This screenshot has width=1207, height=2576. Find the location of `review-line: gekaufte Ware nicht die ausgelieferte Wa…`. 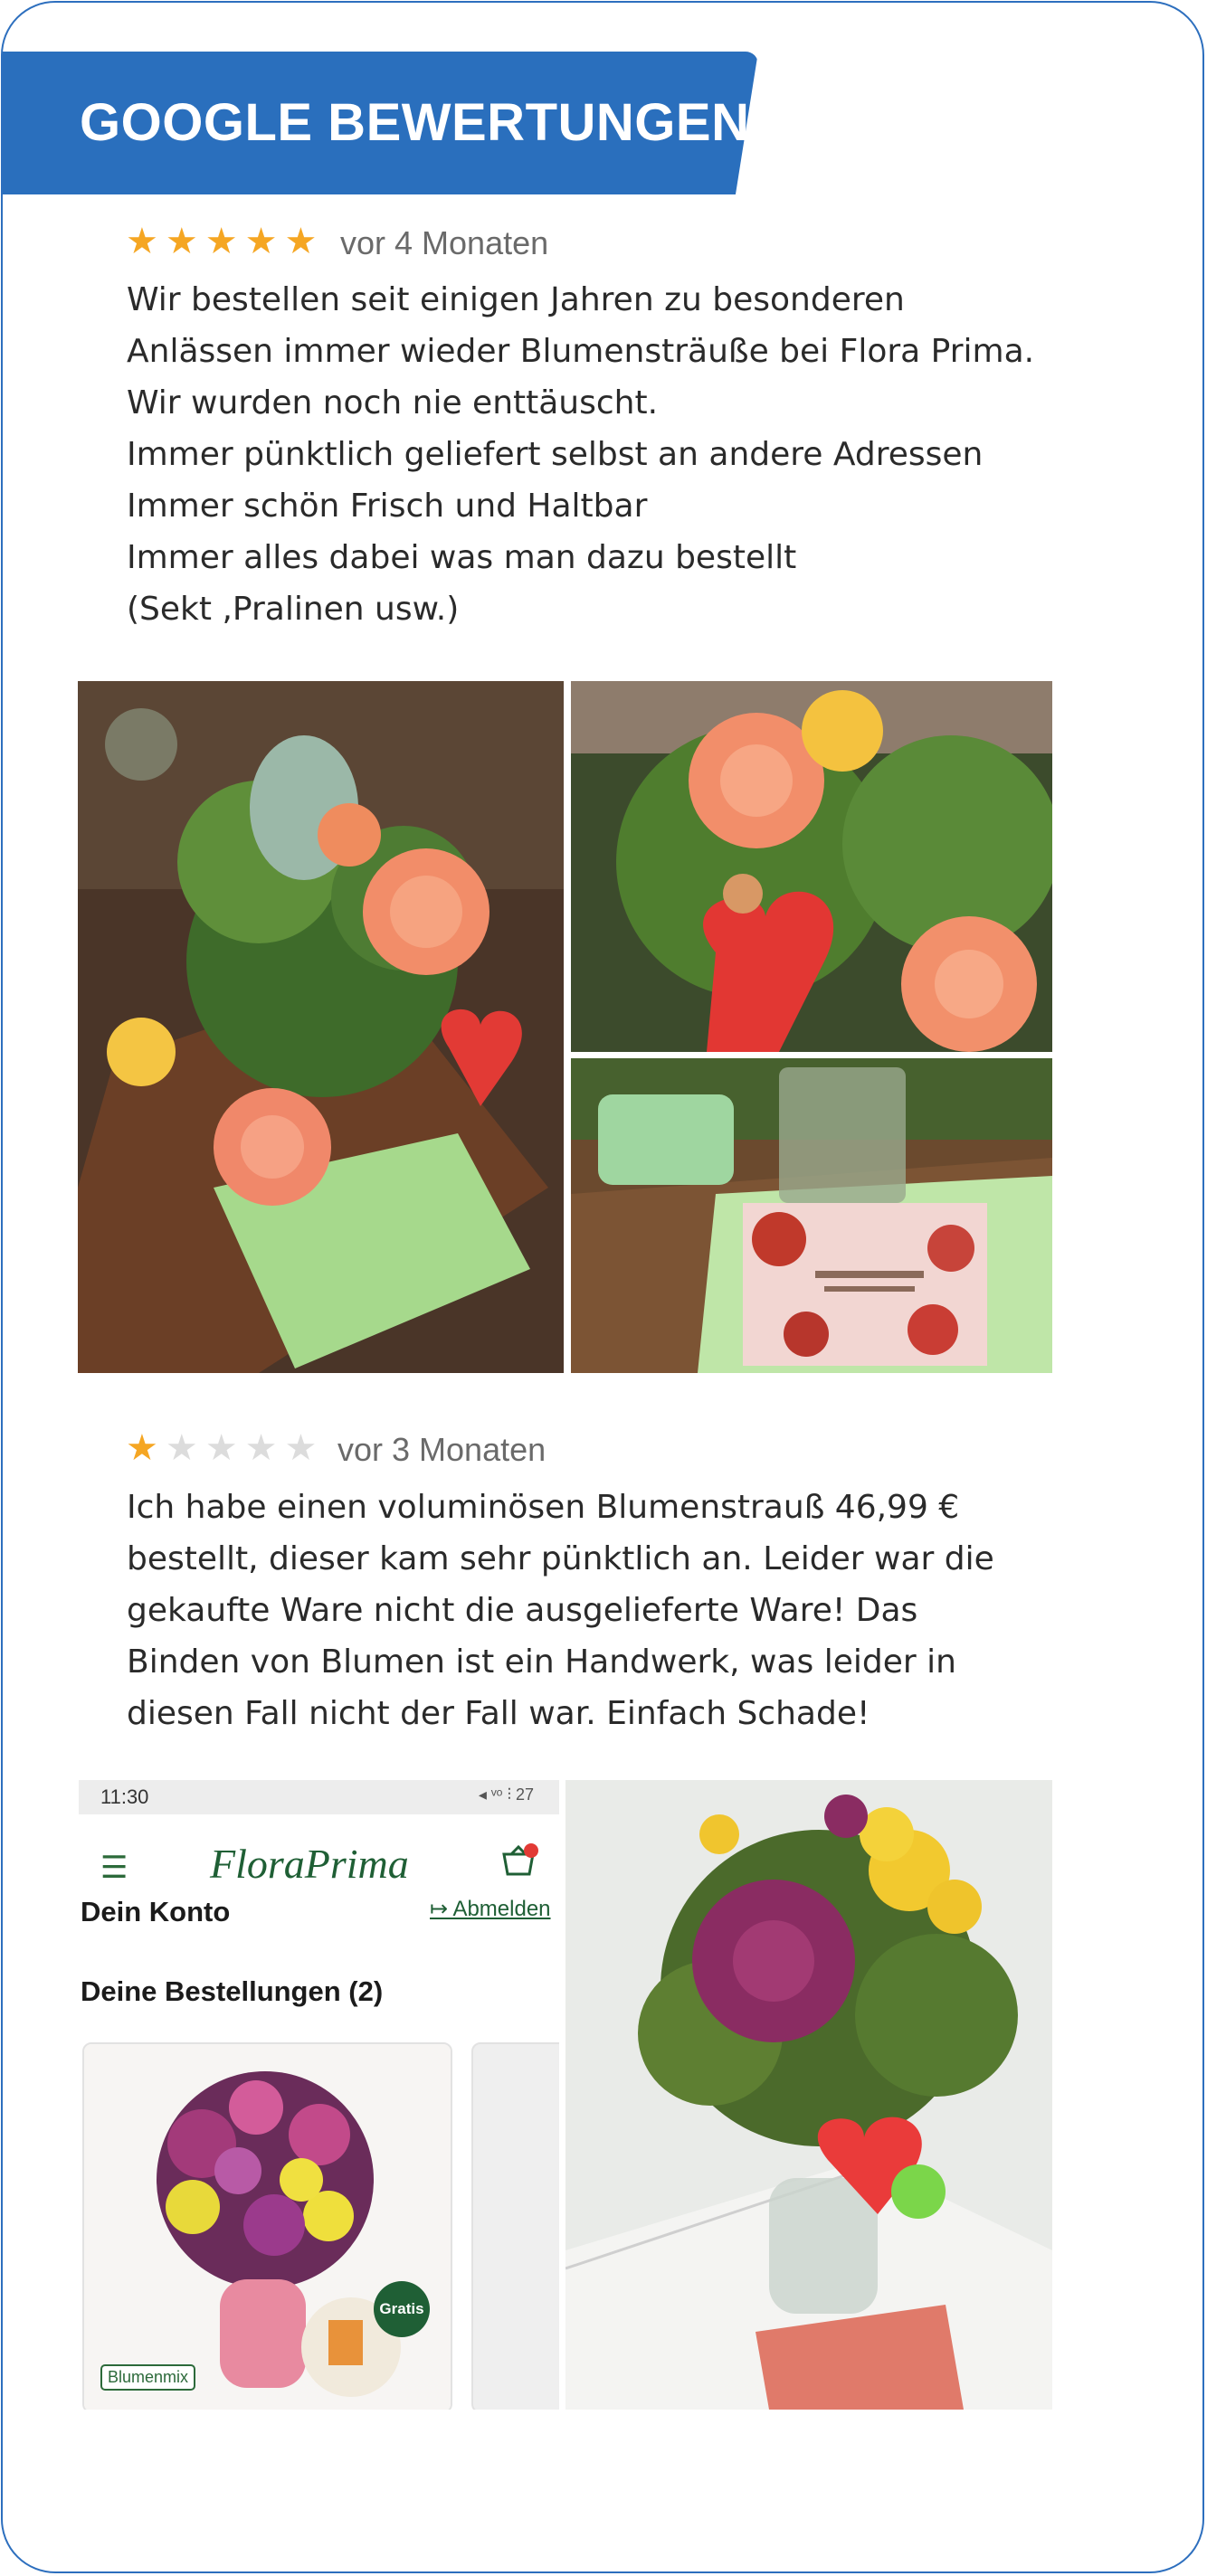

review-line: gekaufte Ware nicht die ausgelieferte Wa… is located at coordinates (522, 1611).